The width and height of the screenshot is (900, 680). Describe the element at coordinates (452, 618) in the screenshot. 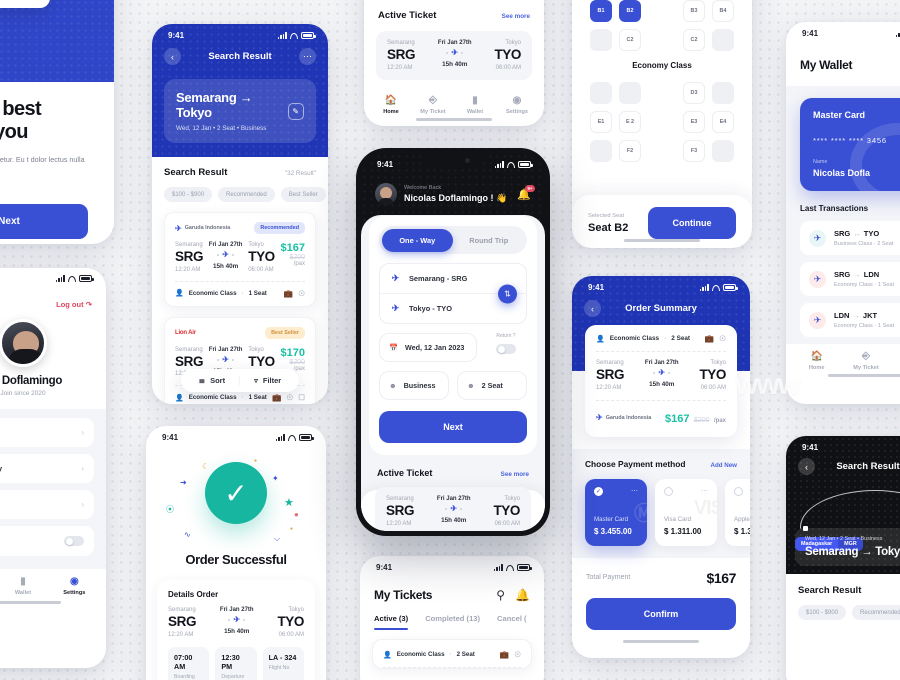

I see `tab-completed: Completed (13)` at that location.